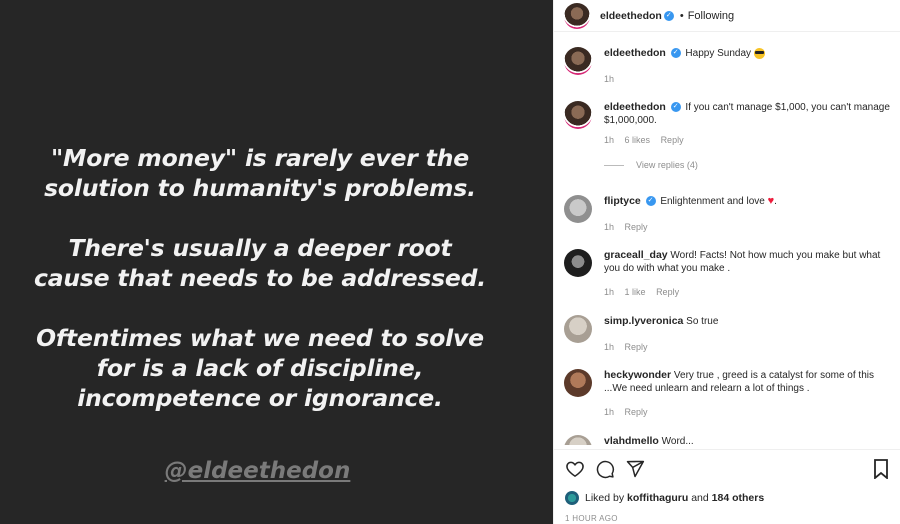 The height and width of the screenshot is (524, 900). I want to click on comment-text: Happy Sunday, so click(718, 53).